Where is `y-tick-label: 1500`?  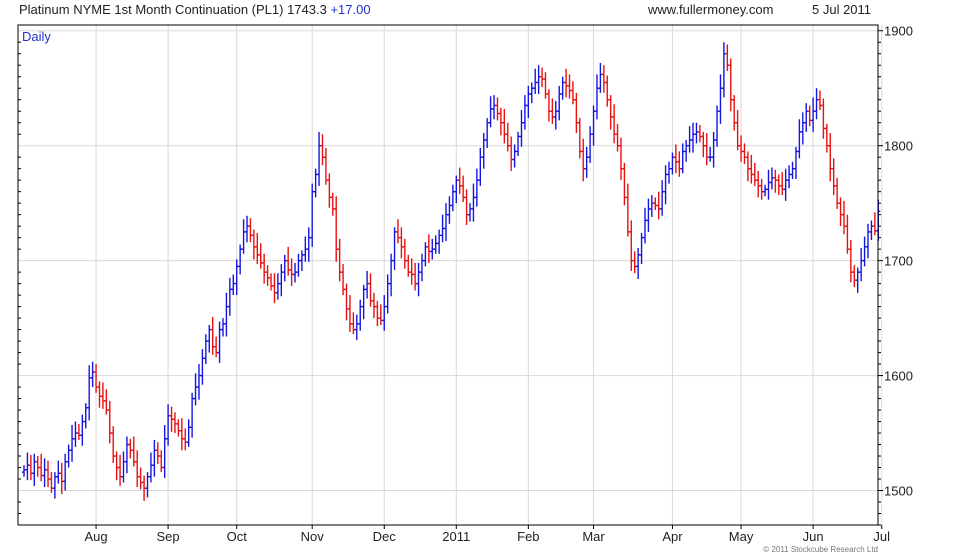 y-tick-label: 1500 is located at coordinates (898, 491).